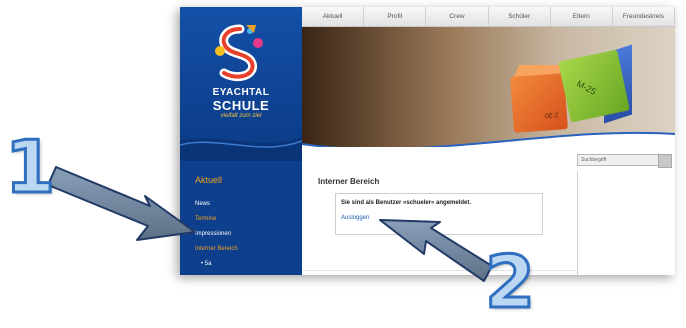  Describe the element at coordinates (241, 92) in the screenshot. I see `logo-name-line1: EYACHTAL` at that location.